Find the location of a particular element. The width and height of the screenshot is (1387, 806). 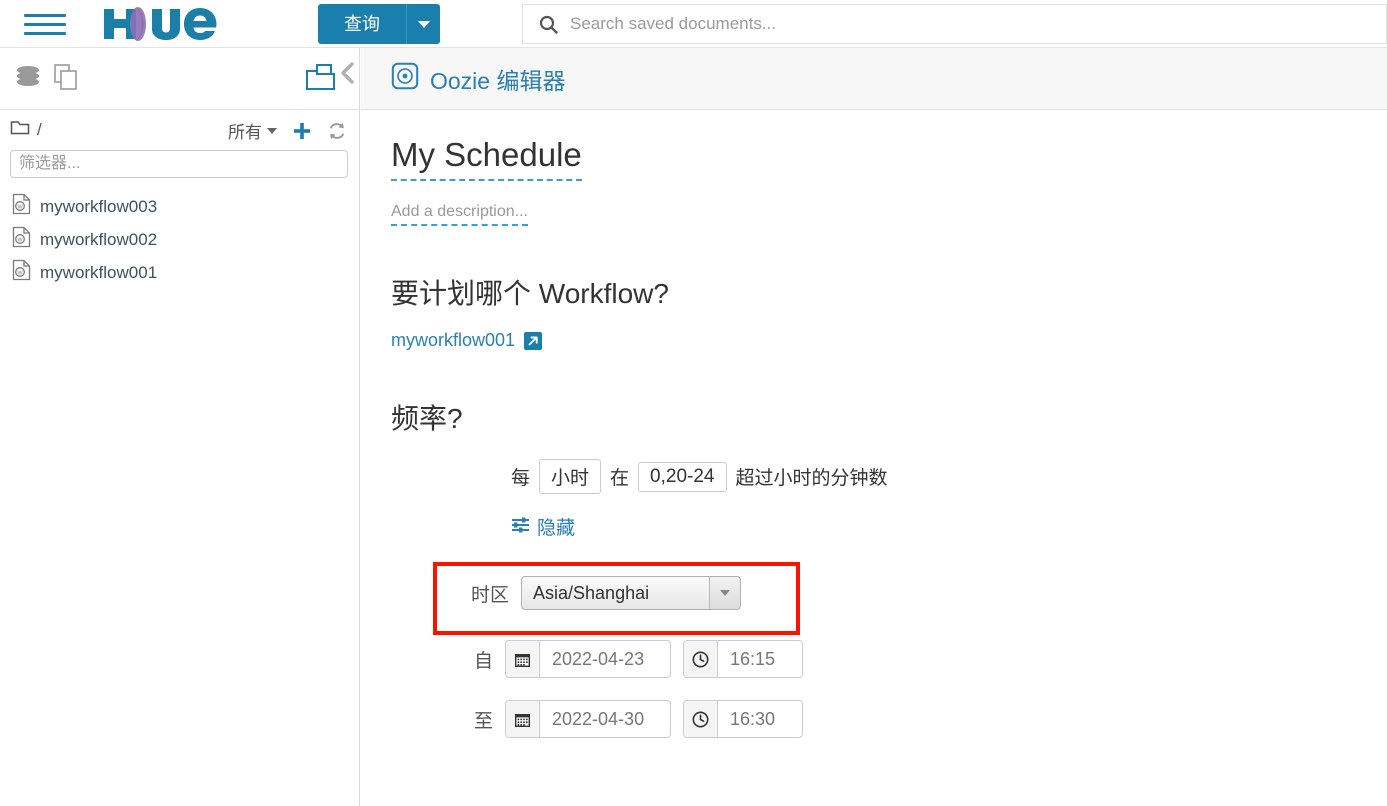

end-date-value: 2022-04-30 is located at coordinates (605, 719).